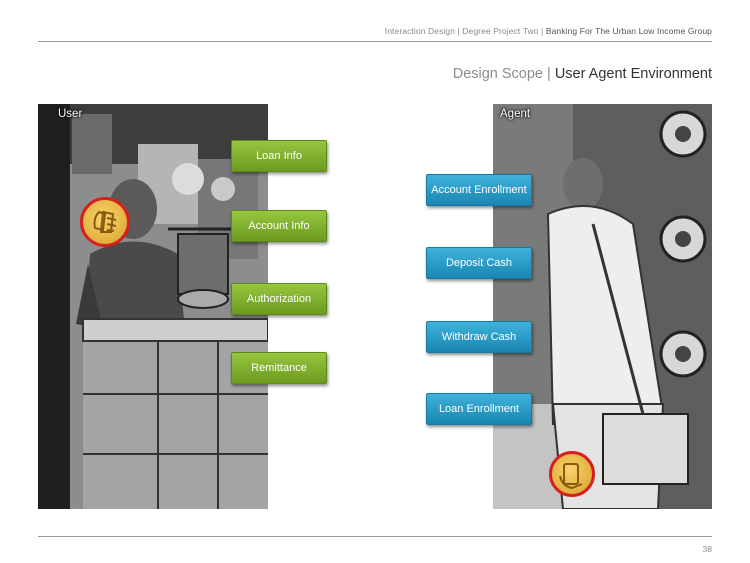  Describe the element at coordinates (501, 74) in the screenshot. I see `page-title-prefix: Design Scope |` at that location.